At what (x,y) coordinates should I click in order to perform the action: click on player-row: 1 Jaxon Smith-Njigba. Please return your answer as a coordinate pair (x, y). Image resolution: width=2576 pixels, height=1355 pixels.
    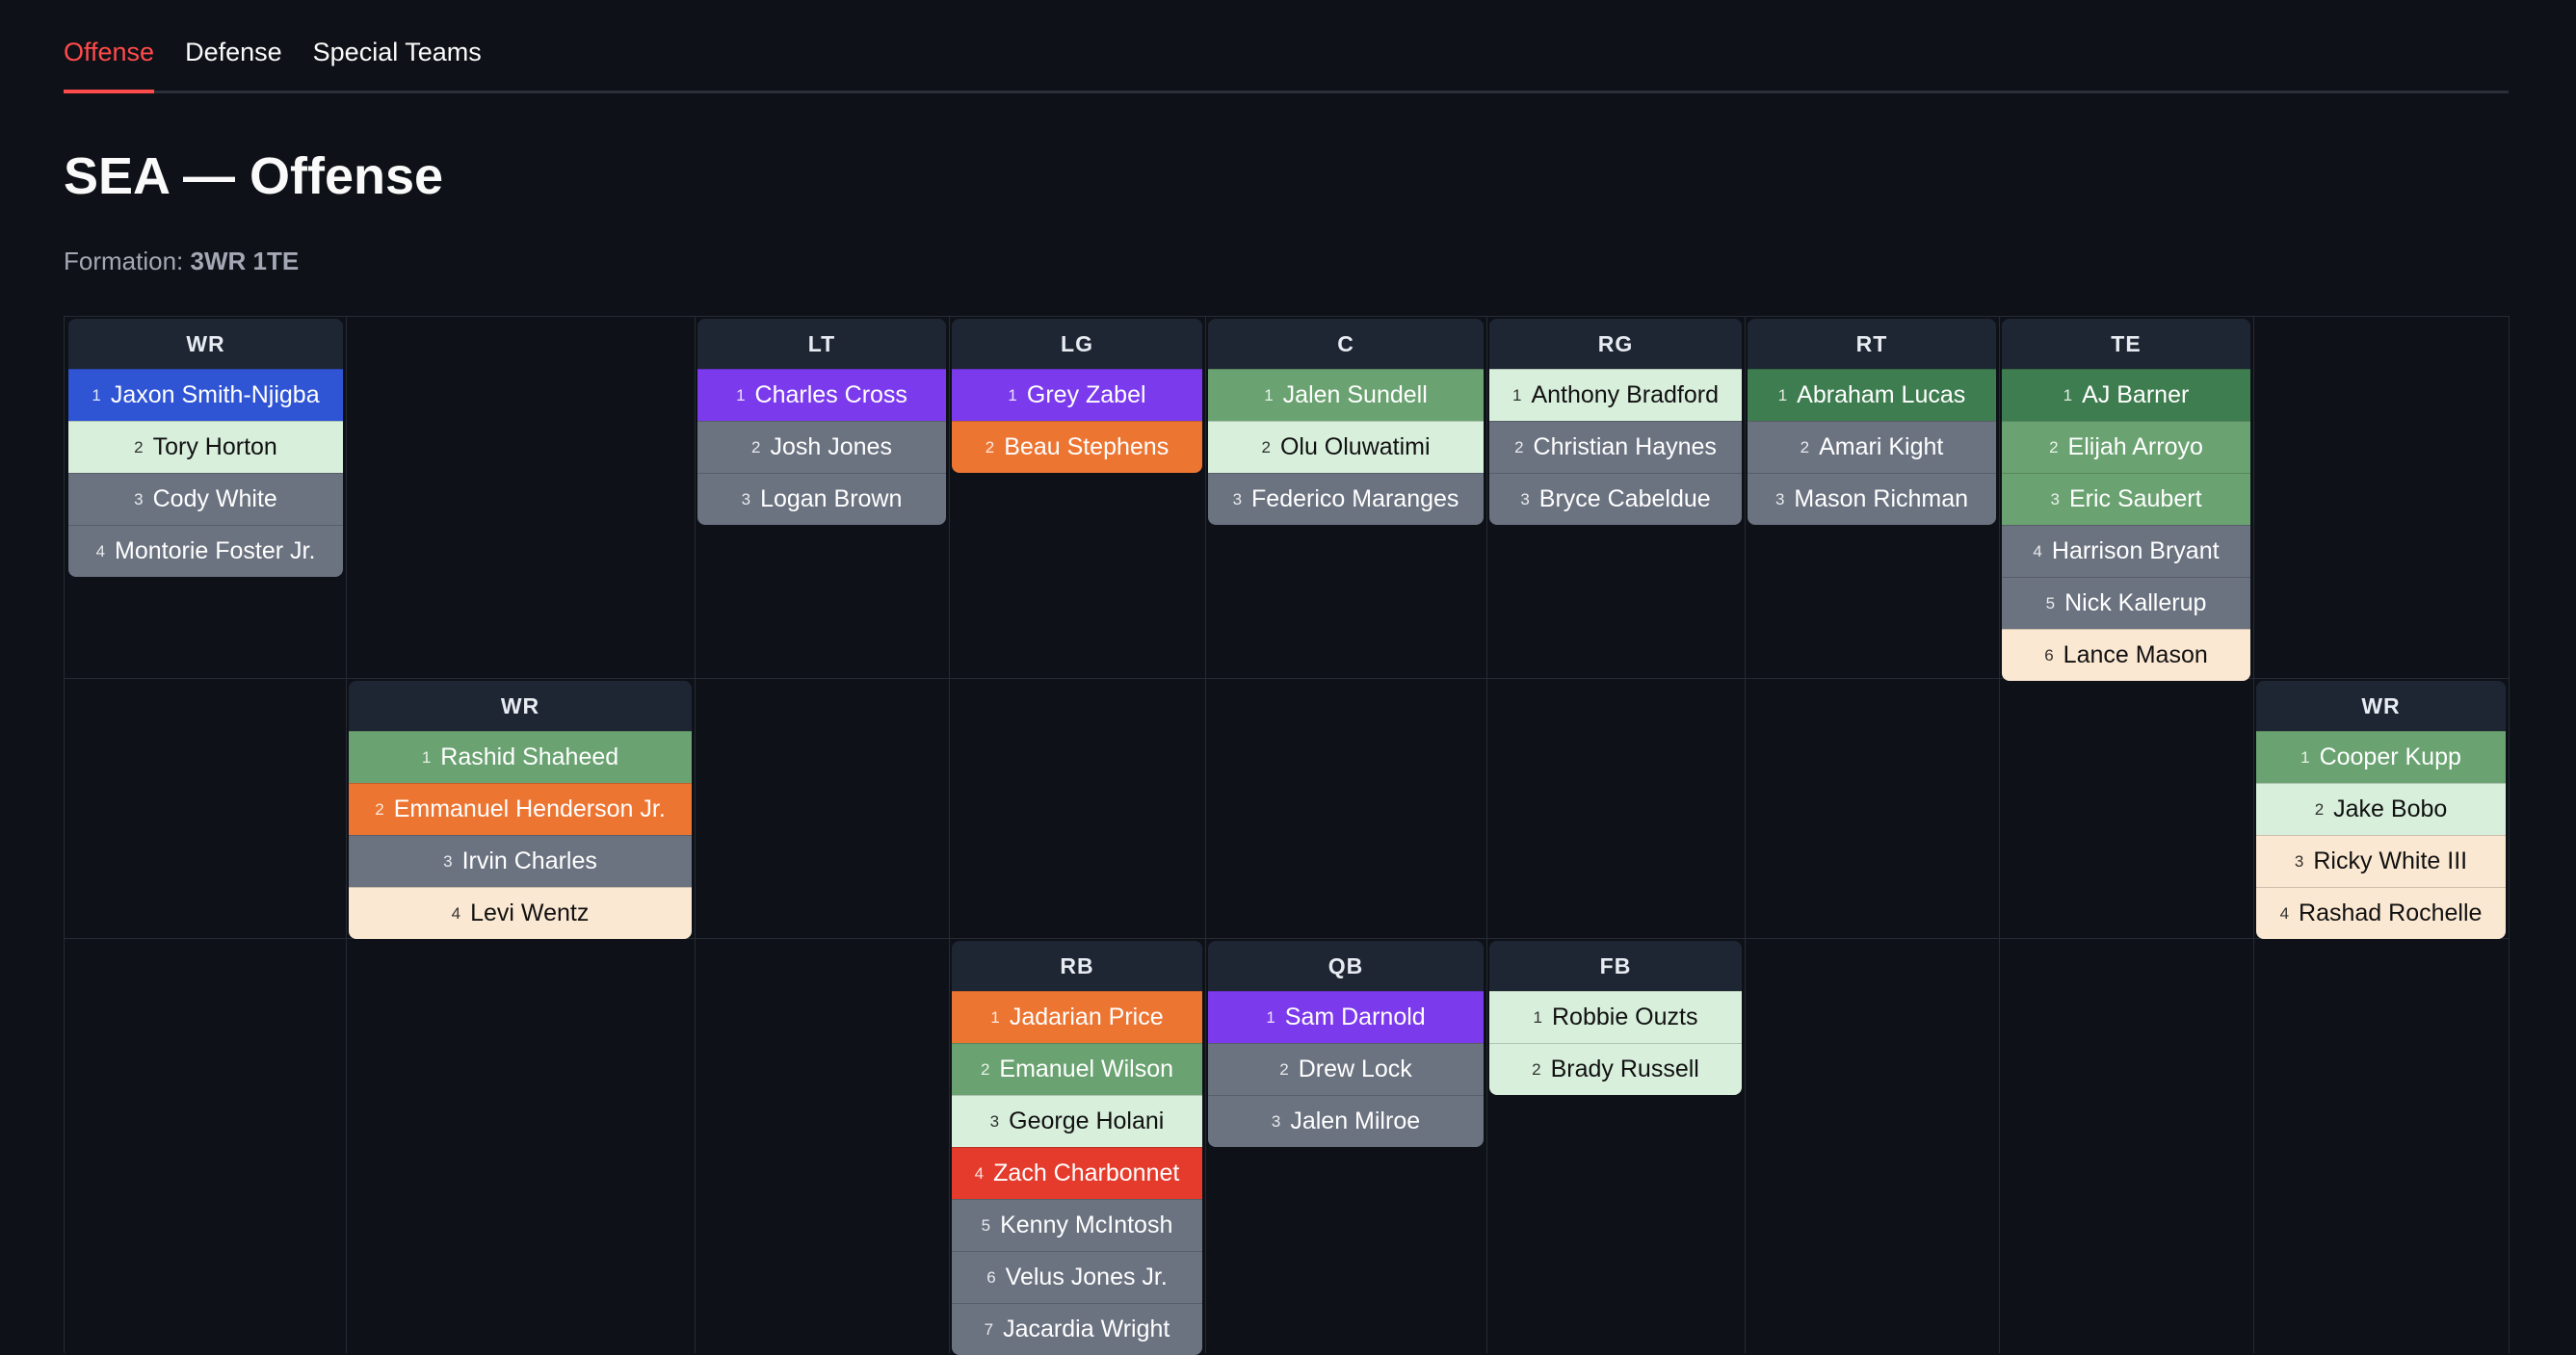
    Looking at the image, I should click on (206, 395).